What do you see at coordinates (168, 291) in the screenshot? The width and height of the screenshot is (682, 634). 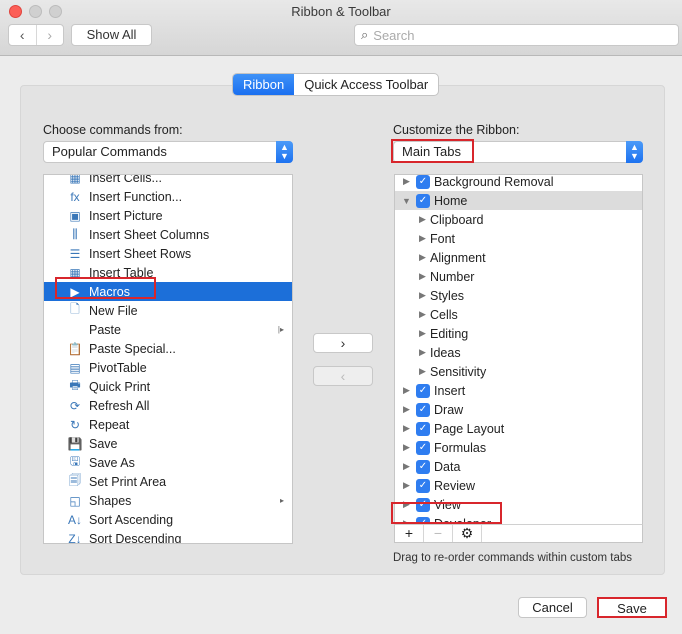 I see `command-item: ▶ Macros` at bounding box center [168, 291].